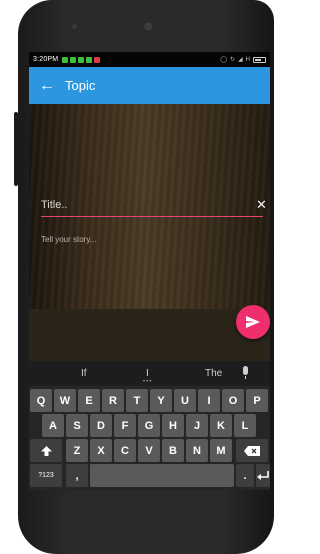 The width and height of the screenshot is (320, 554). I want to click on period-key: ., so click(245, 475).